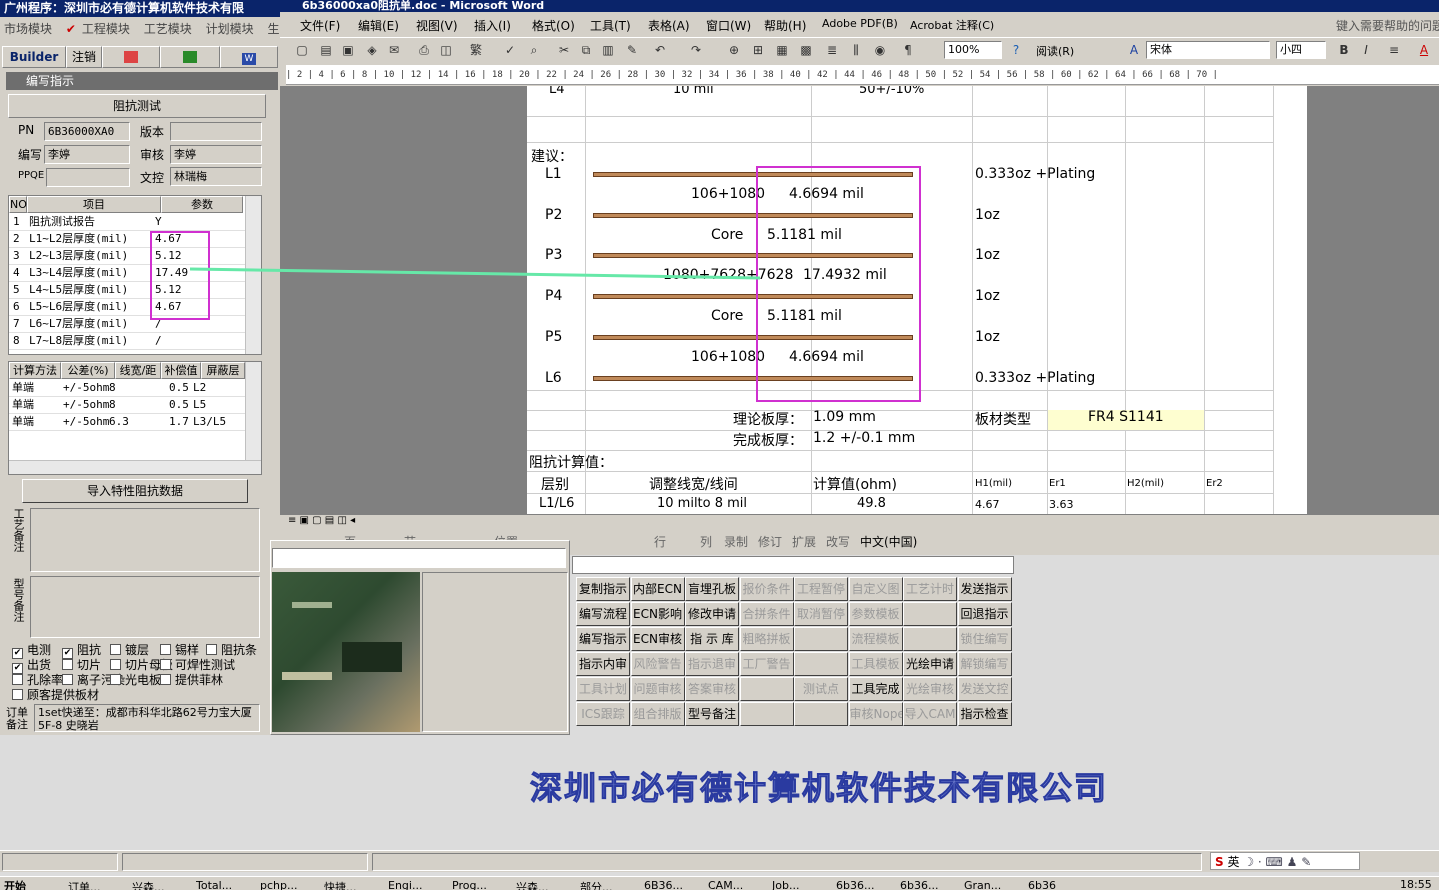  Describe the element at coordinates (168, 28) in the screenshot. I see `menu-process: 工艺模块` at that location.